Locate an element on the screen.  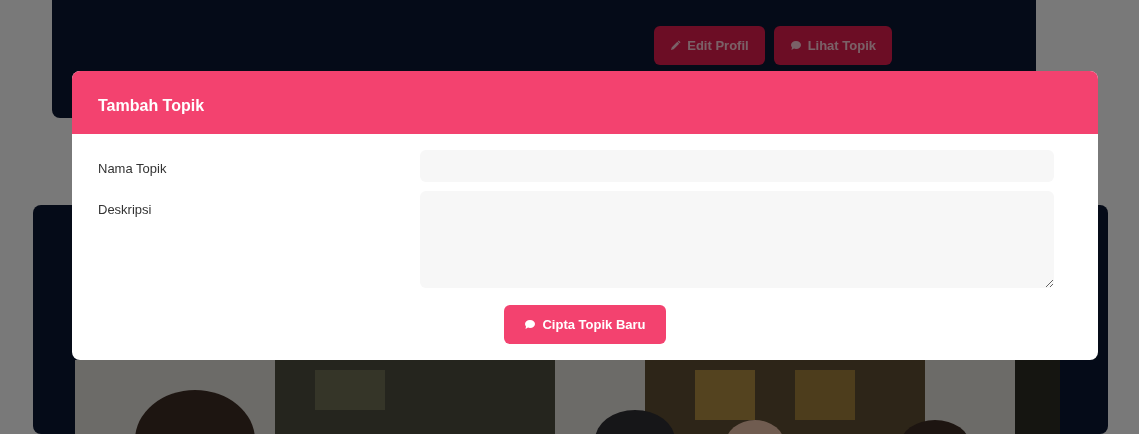
field-label: Deskripsi is located at coordinates (125, 210).